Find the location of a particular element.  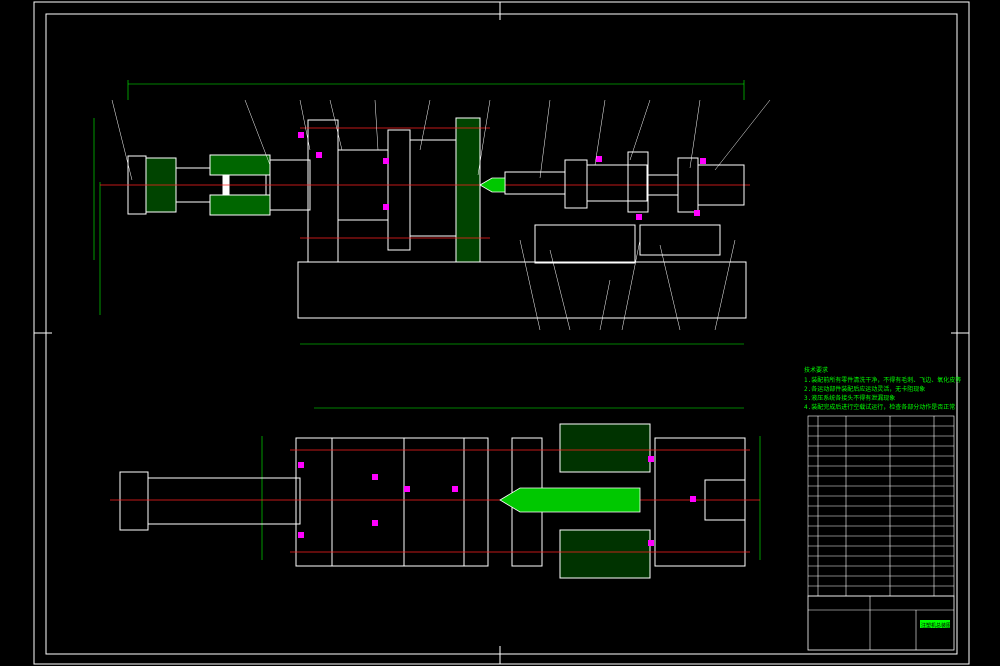

parts-list is located at coordinates (881, 506).